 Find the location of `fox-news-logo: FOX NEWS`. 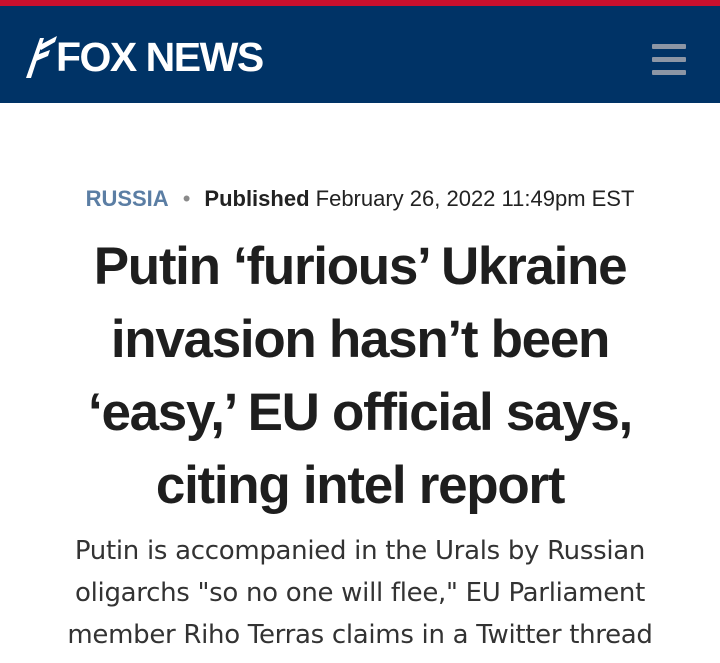

fox-news-logo: FOX NEWS is located at coordinates (144, 57).